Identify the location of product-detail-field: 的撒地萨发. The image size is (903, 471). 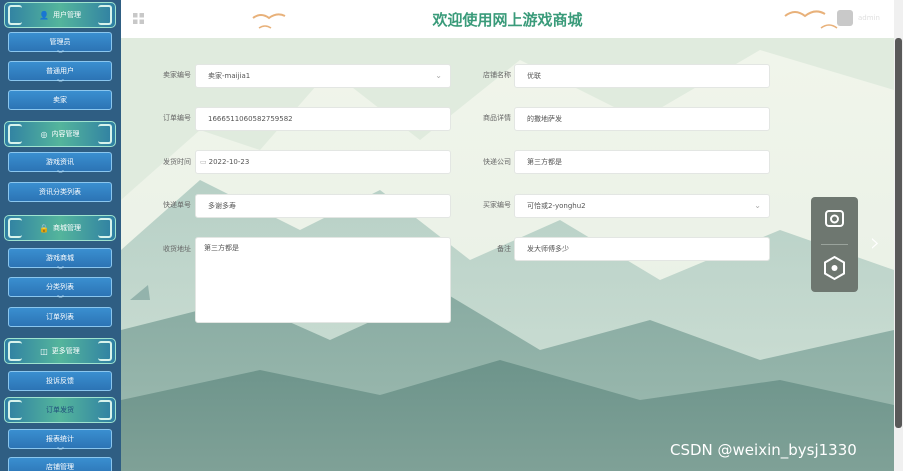
(642, 119).